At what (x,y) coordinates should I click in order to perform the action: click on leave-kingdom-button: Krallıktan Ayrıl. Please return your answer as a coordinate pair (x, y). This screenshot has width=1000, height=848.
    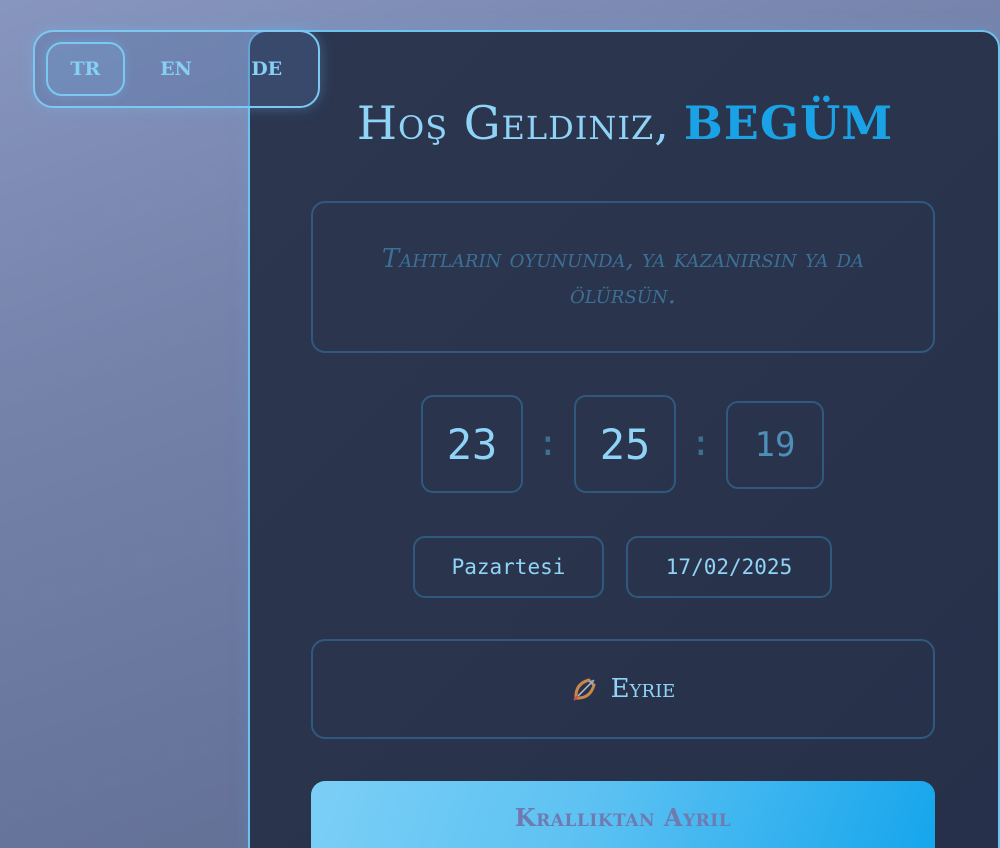
    Looking at the image, I should click on (623, 814).